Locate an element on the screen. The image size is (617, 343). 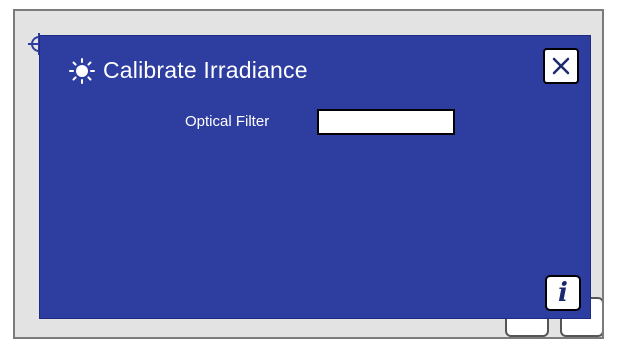
optical-filter-input is located at coordinates (386, 122).